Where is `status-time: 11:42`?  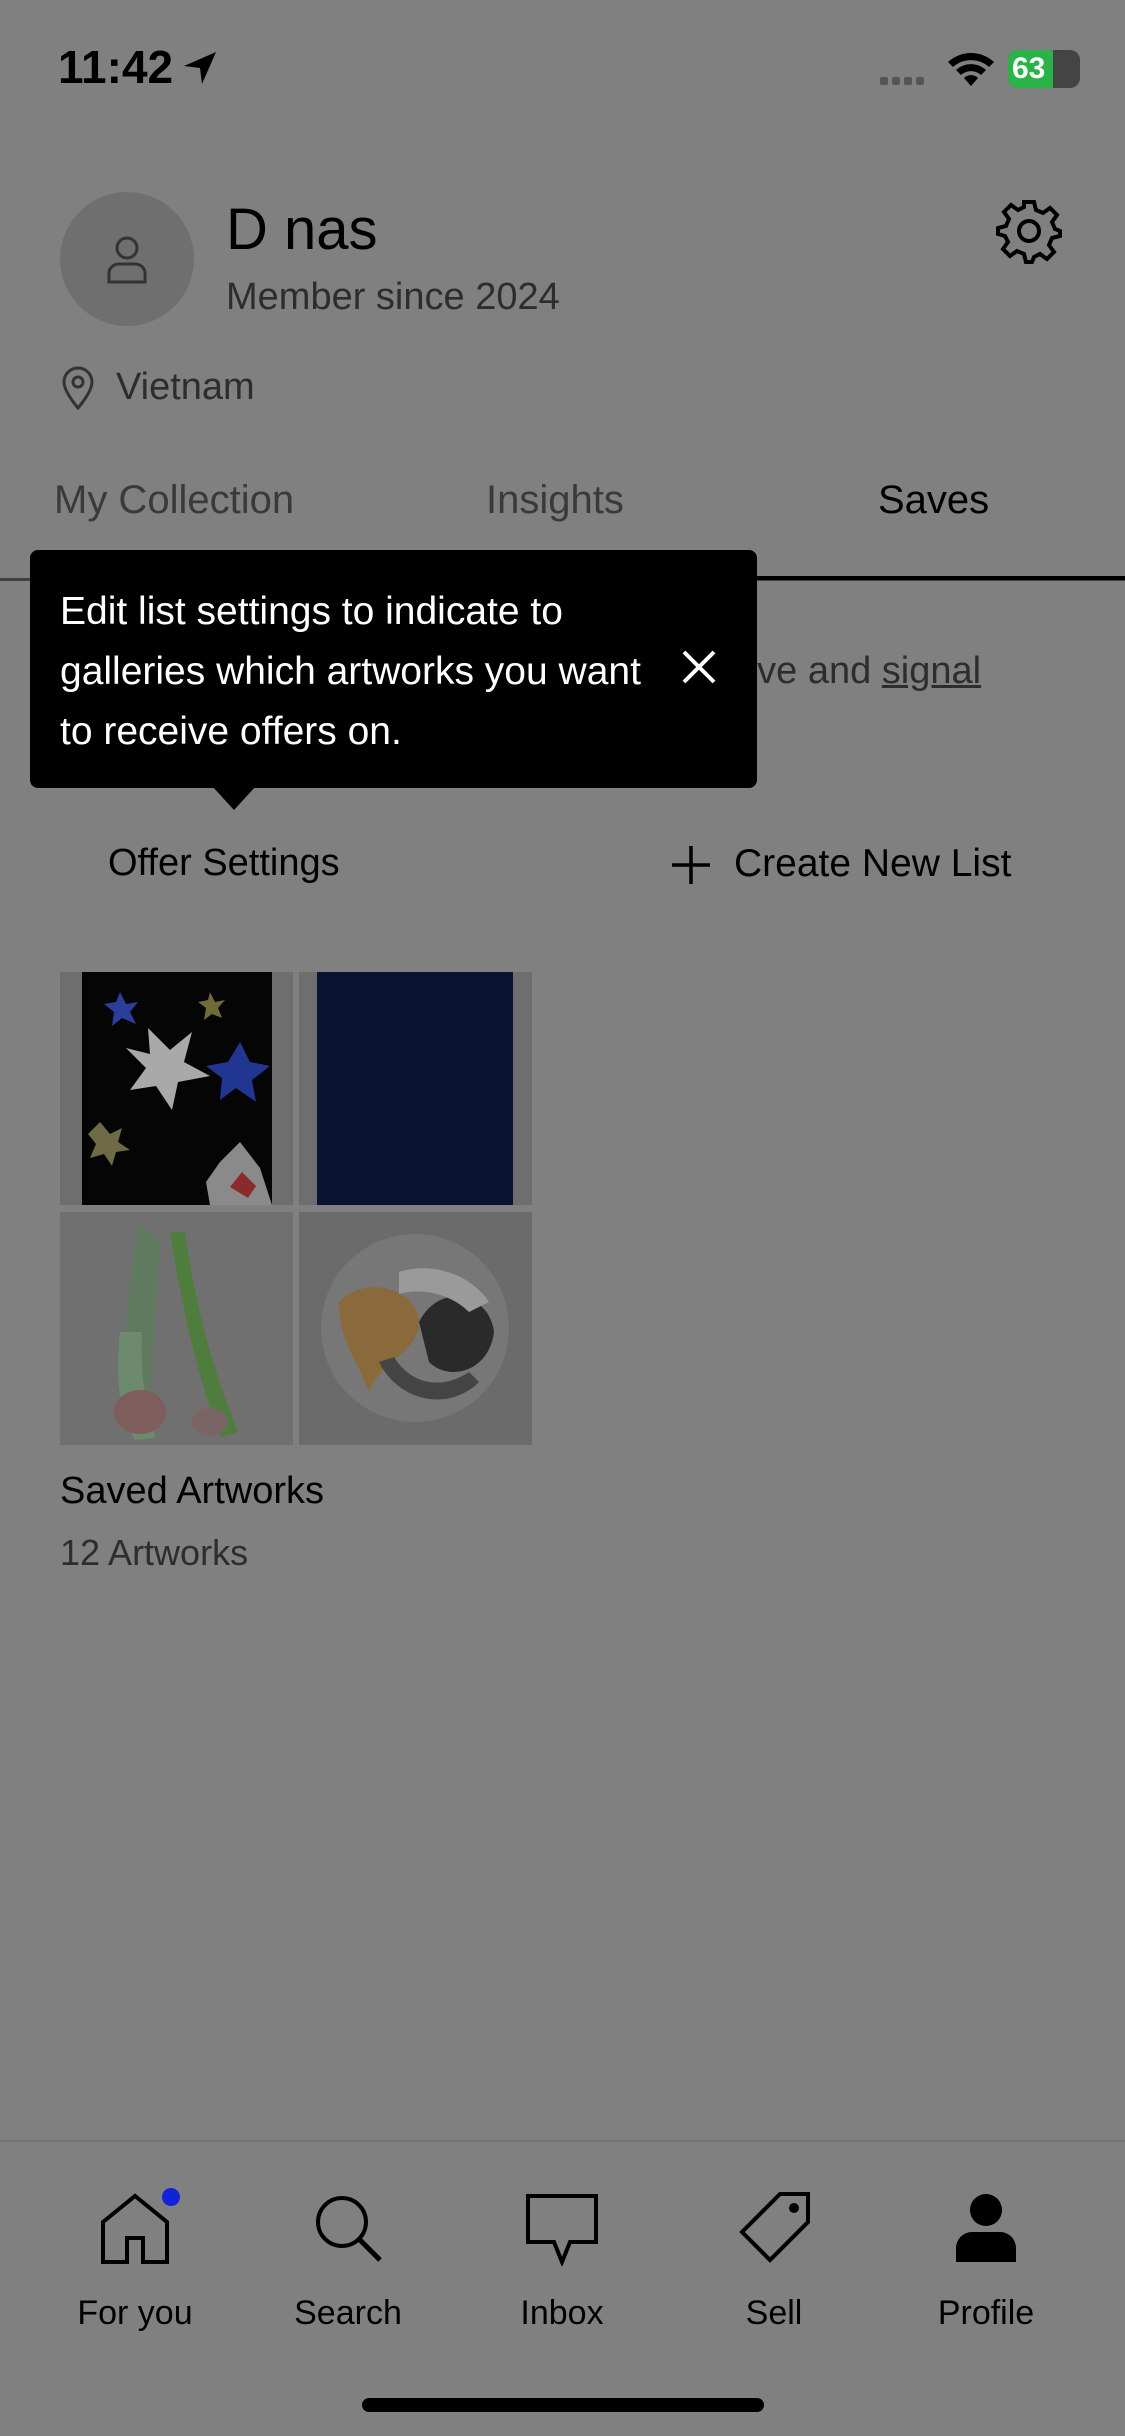
status-time: 11:42 is located at coordinates (116, 67).